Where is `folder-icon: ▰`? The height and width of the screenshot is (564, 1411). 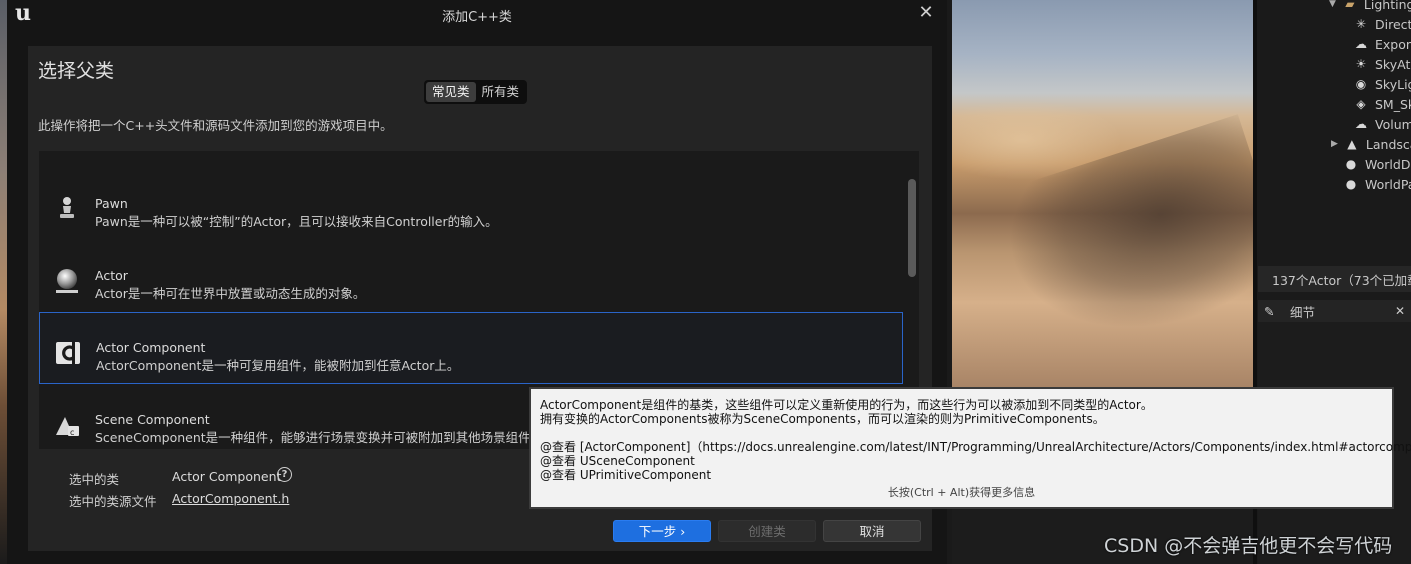 folder-icon: ▰ is located at coordinates (1350, 5).